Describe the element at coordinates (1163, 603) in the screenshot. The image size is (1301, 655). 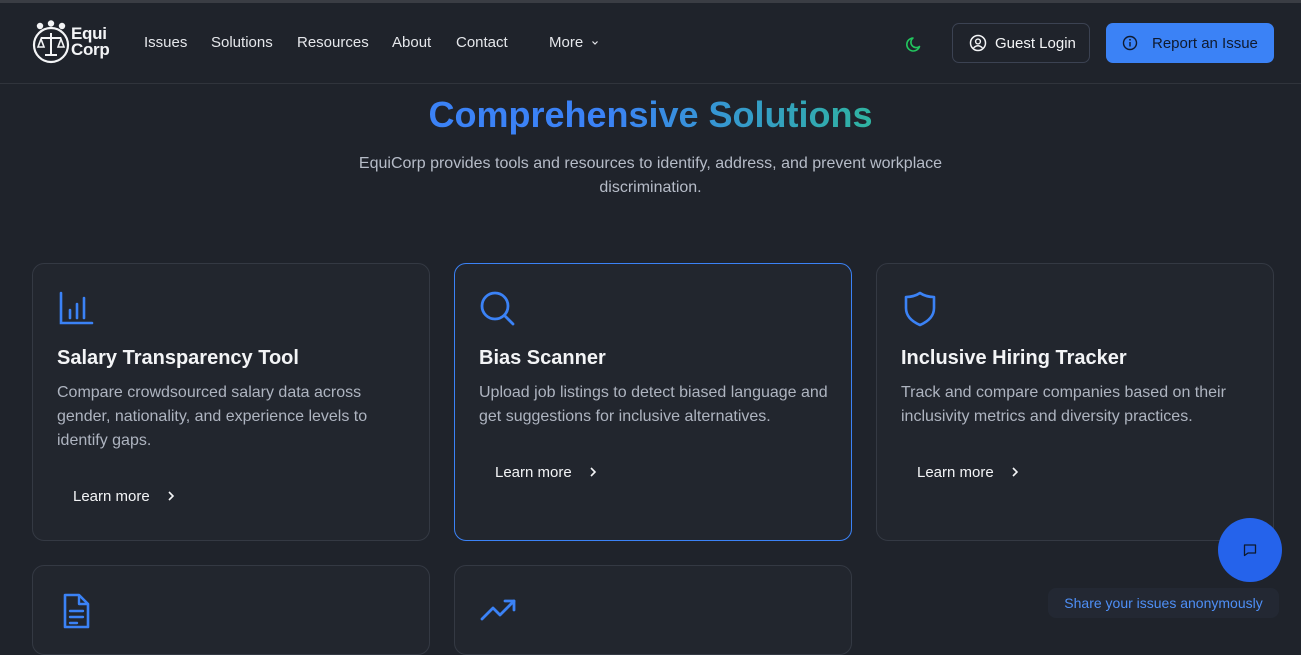
I see `chat-tooltip: Share your issues anonymously` at that location.